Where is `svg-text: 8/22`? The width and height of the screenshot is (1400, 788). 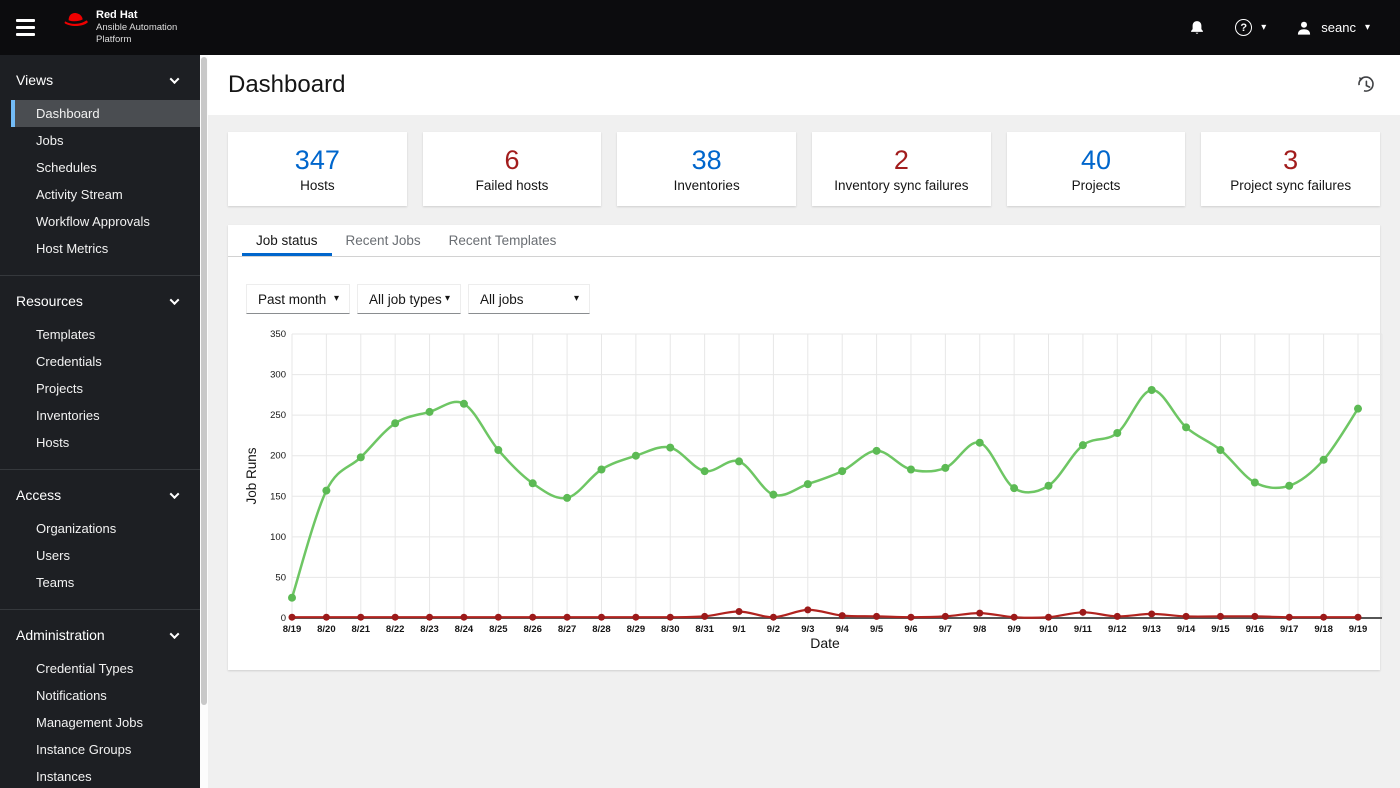
svg-text: 8/22 is located at coordinates (395, 629).